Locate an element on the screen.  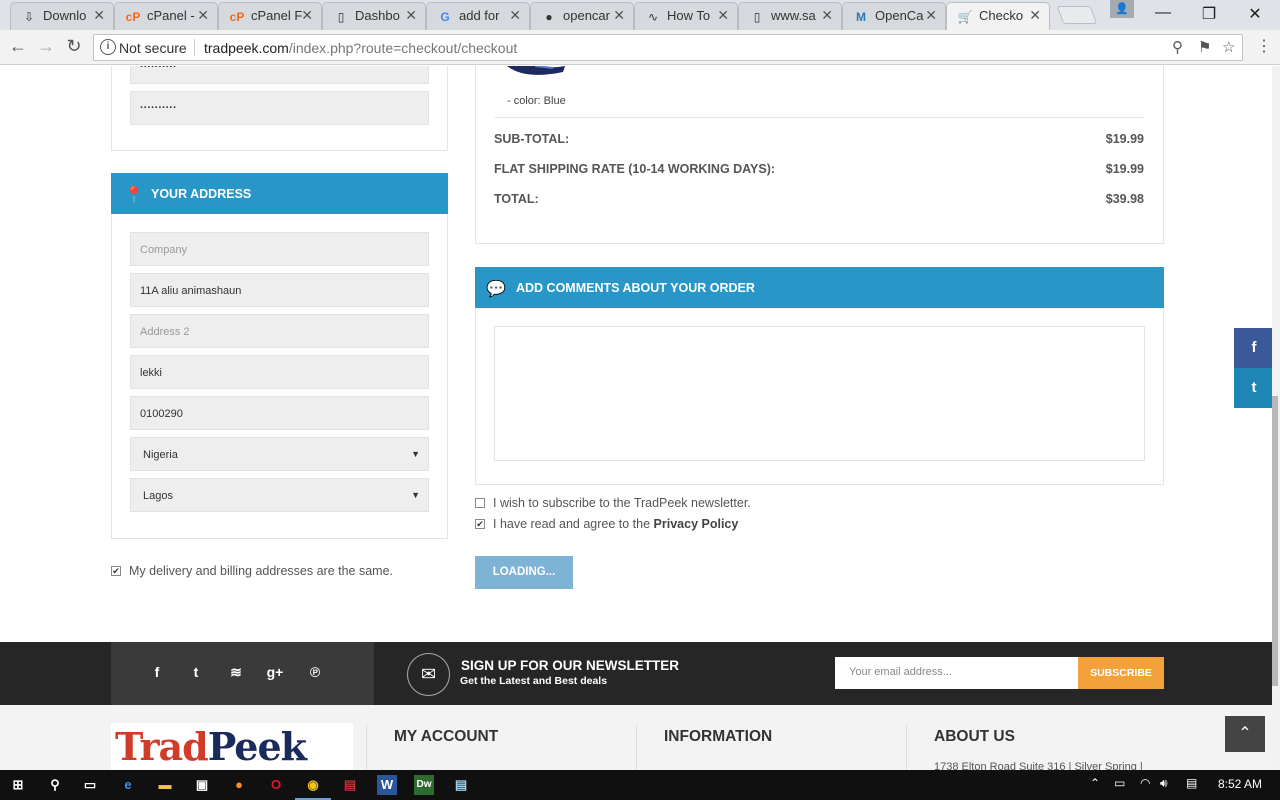
privacy-checkbox: ✔ is located at coordinates (480, 524).